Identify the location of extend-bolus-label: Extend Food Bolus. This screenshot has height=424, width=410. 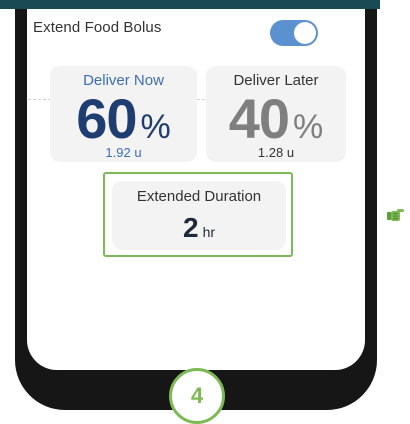
(97, 27).